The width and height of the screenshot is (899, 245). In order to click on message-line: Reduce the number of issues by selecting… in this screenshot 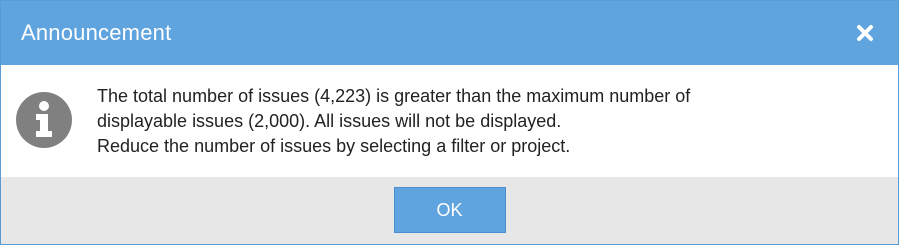, I will do `click(334, 145)`.